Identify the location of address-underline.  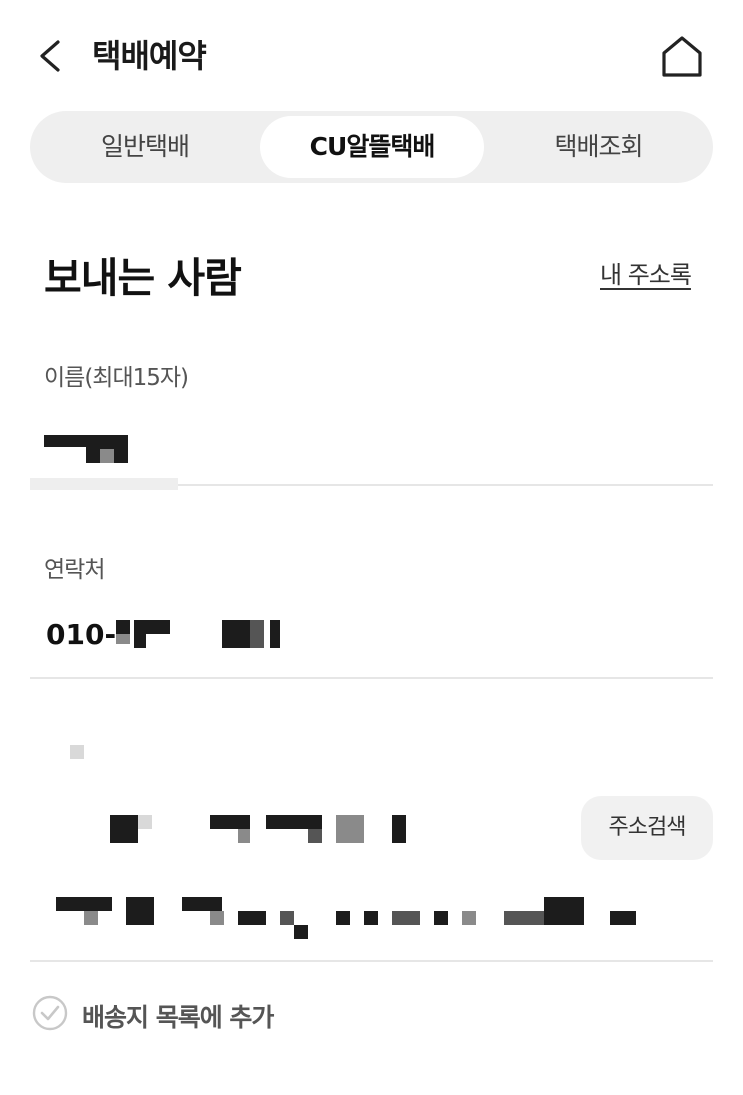
(371, 961).